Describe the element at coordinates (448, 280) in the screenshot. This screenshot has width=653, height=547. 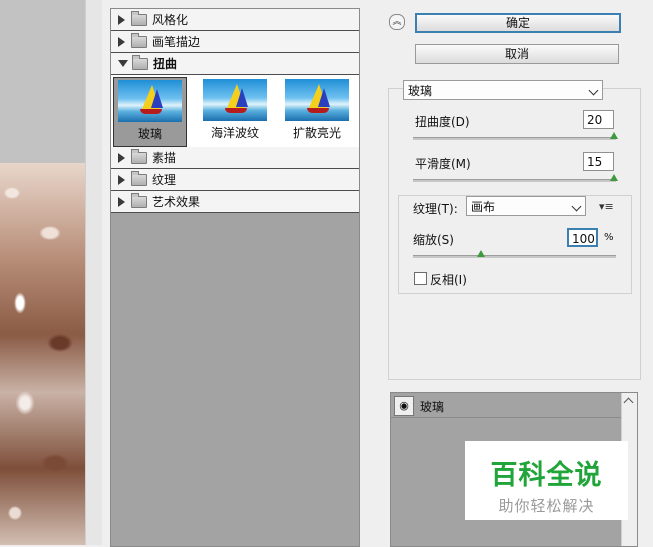
I see `invert-label: 反相(I)` at that location.